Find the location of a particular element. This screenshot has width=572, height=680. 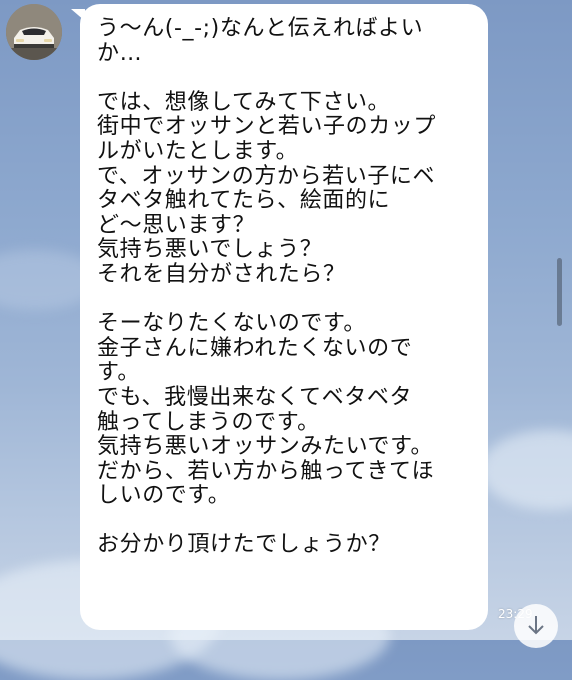

message-line: そーなりたくないのです。 is located at coordinates (232, 324).